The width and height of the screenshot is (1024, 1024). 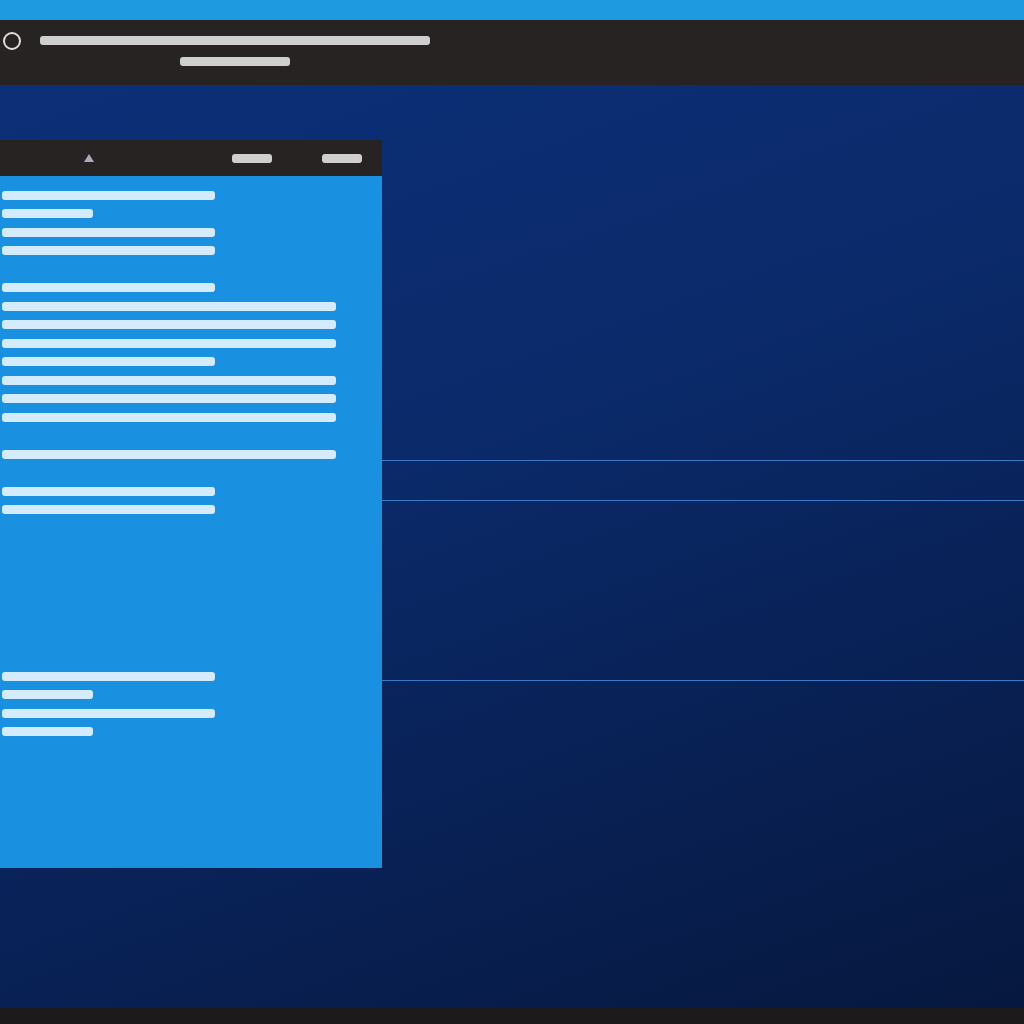 I want to click on triangle-icon, so click(x=89, y=158).